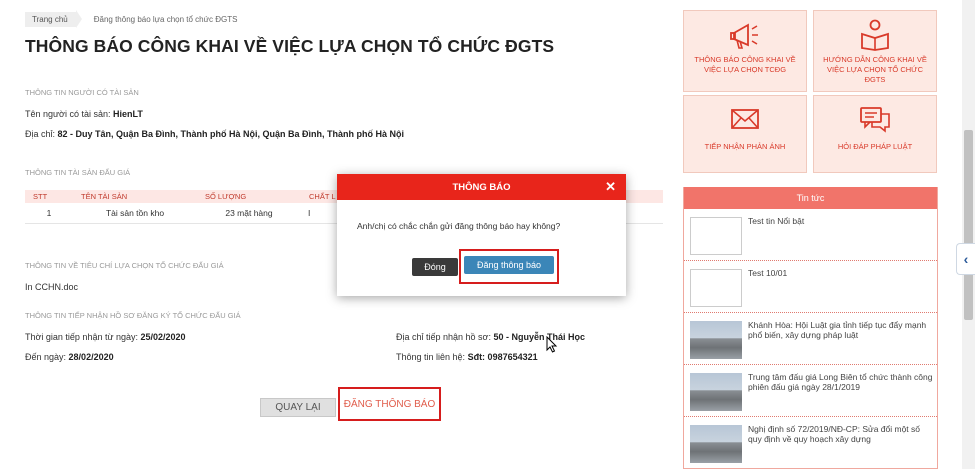  What do you see at coordinates (875, 134) in the screenshot?
I see `tile-legal-qa: HỎI ĐÁP PHÁP LUẬT` at bounding box center [875, 134].